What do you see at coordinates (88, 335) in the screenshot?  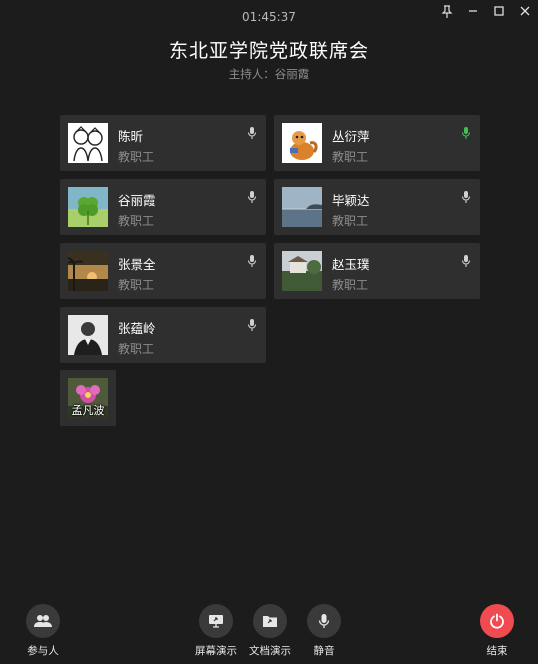 I see `portrait-avatar` at bounding box center [88, 335].